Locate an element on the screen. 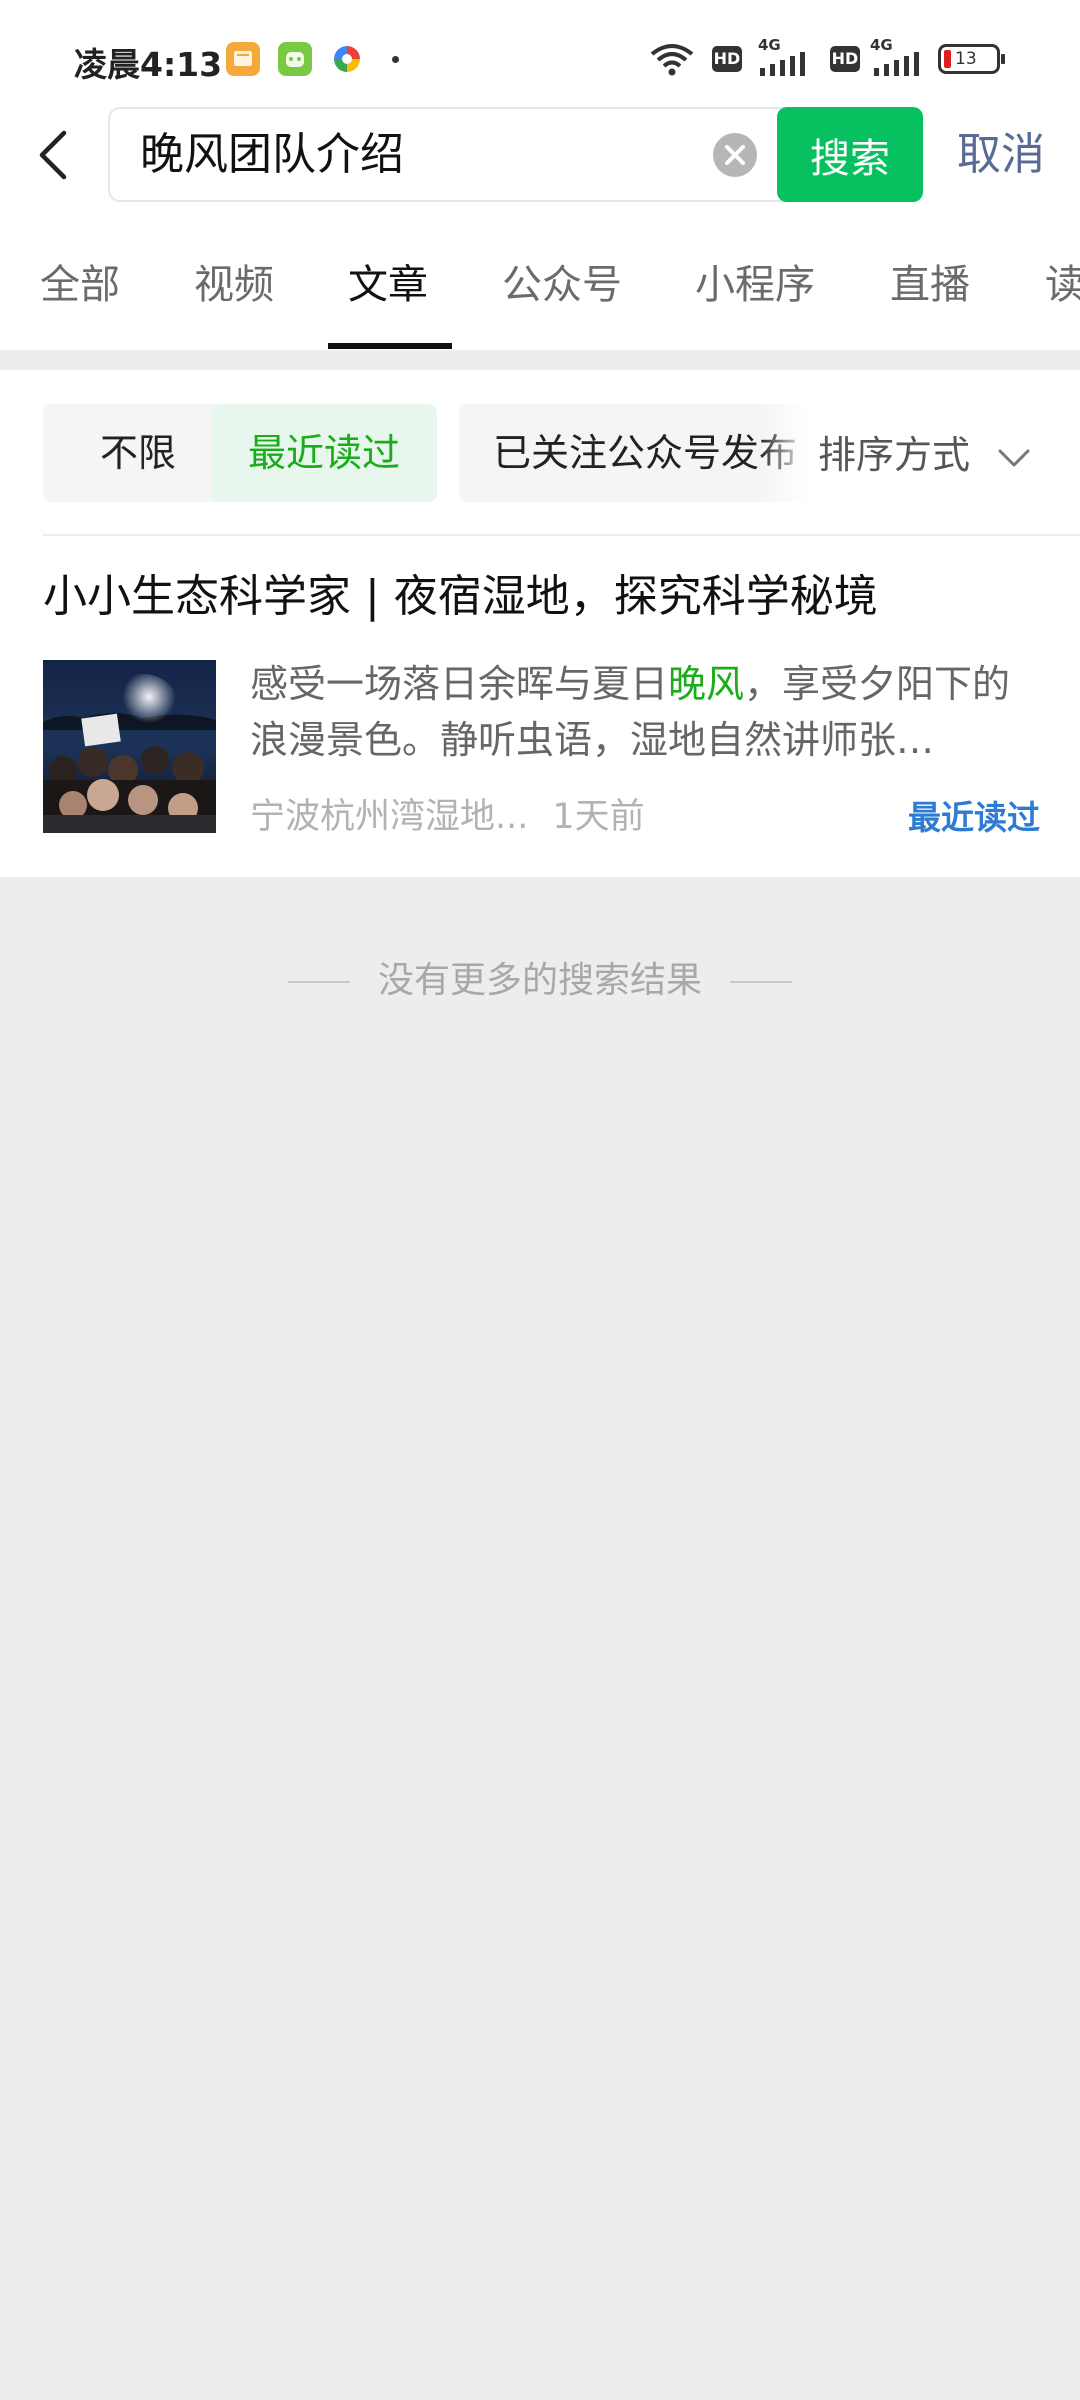  filter-chip-recently-read: 最近读过 is located at coordinates (324, 453).